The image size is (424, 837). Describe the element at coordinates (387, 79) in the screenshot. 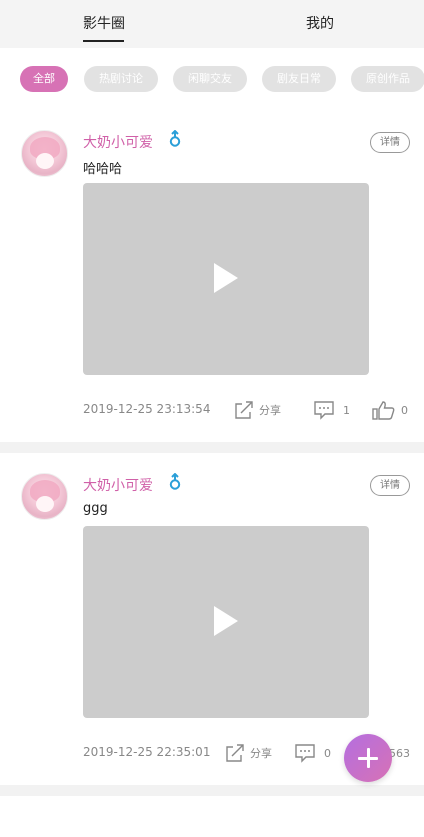

I see `chip-original-works: 原创作品` at that location.